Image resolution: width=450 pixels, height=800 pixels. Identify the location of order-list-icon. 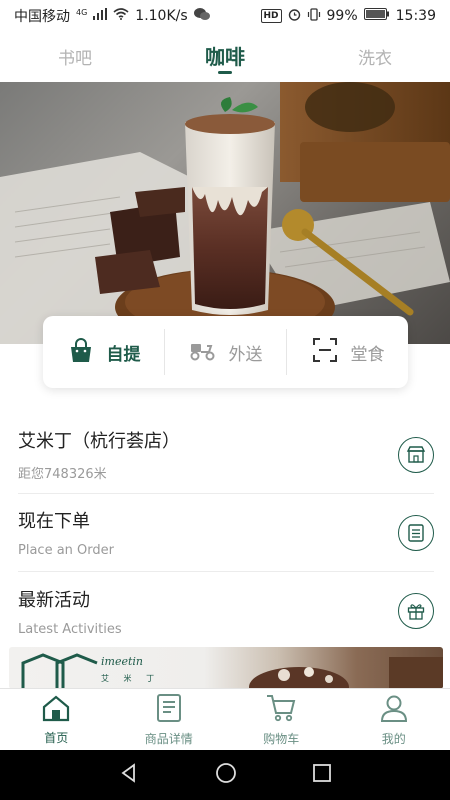
(416, 532).